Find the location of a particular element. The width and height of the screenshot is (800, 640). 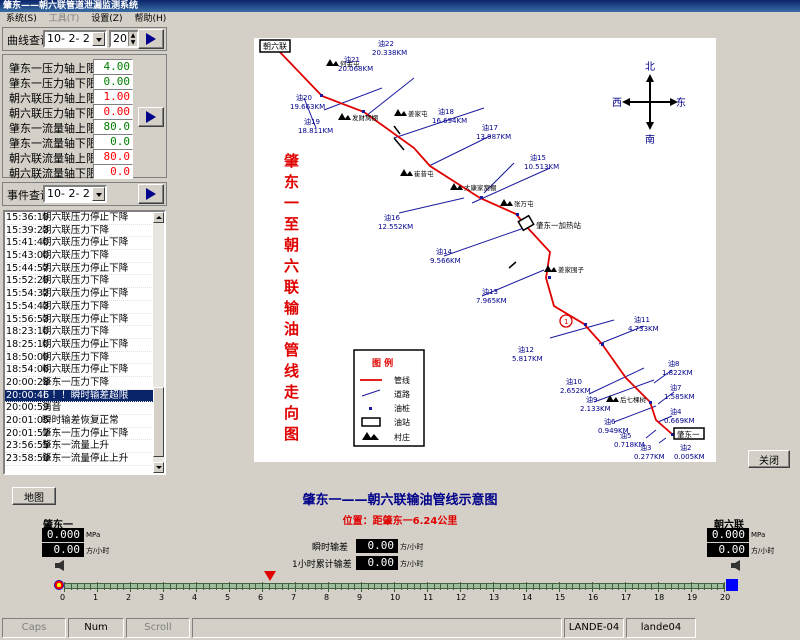

distance-scale: 0 1 2 3 4 5 6 7 8 9 10 11 12 13 14 15 16 17 18 19 20 is located at coordinates (397, 588).